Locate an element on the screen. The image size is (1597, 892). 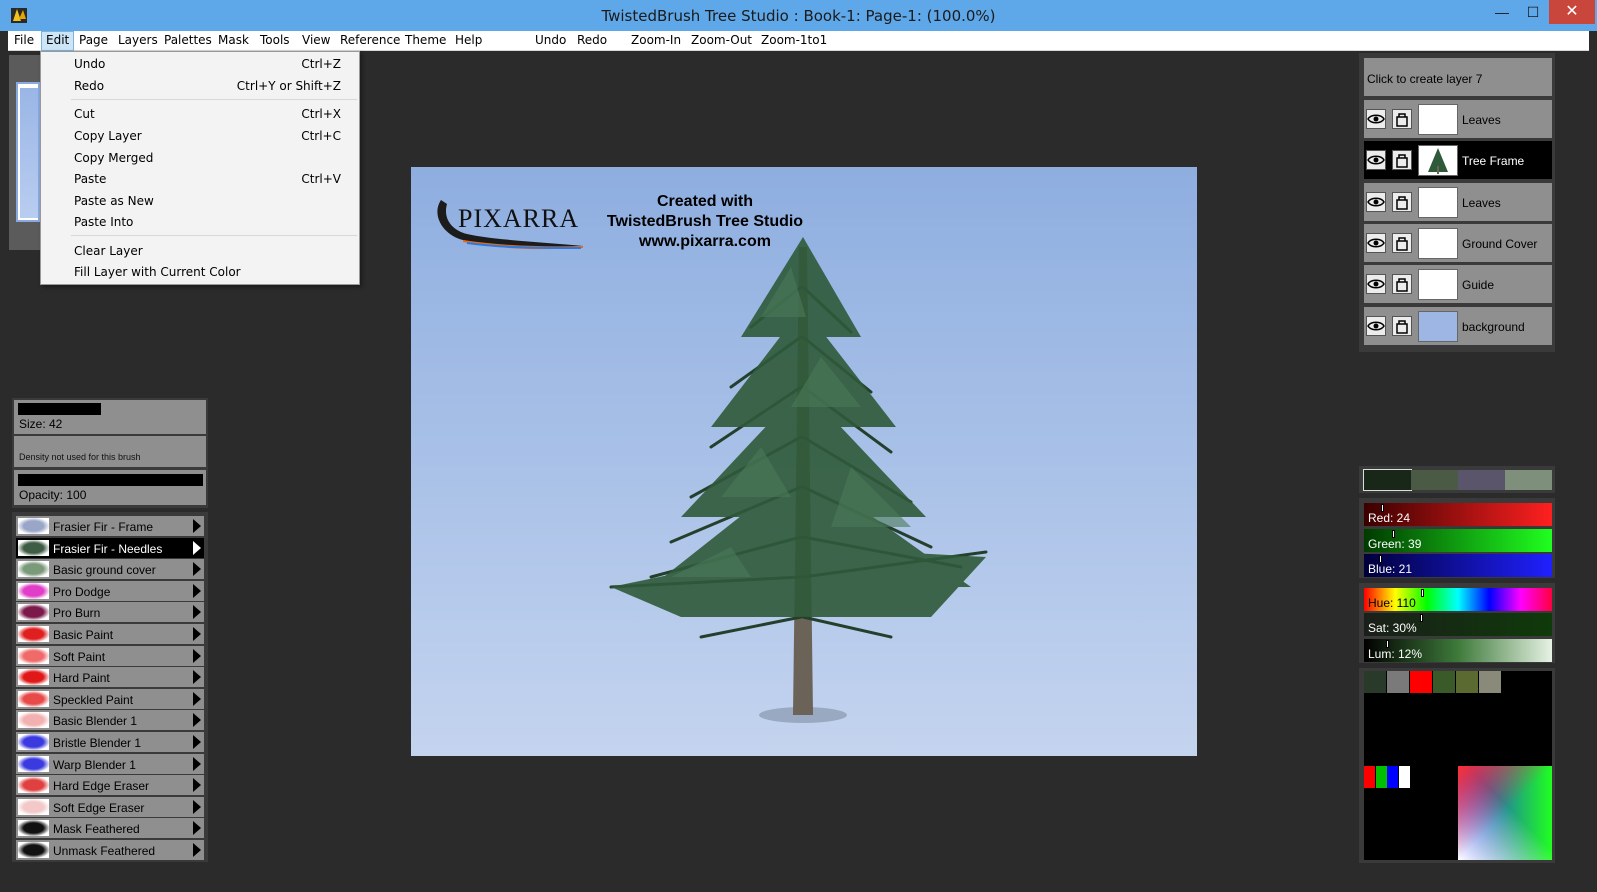
brush-item: Basic Blender 1 is located at coordinates (110, 720).